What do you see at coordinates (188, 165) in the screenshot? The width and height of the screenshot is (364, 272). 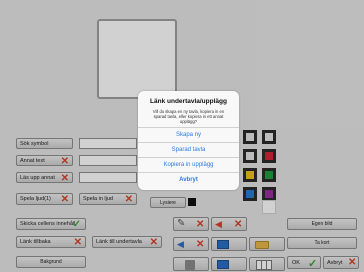 I see `copy-layout-option: Kopiera in upplägg` at bounding box center [188, 165].